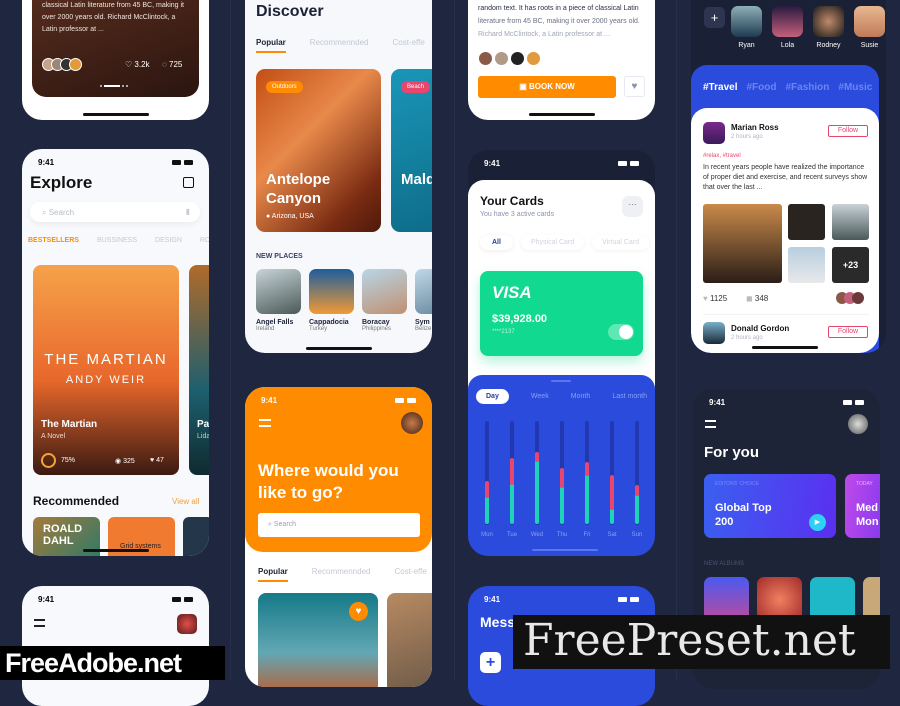 The height and width of the screenshot is (706, 900). Describe the element at coordinates (632, 206) in the screenshot. I see `more-button: ···` at that location.